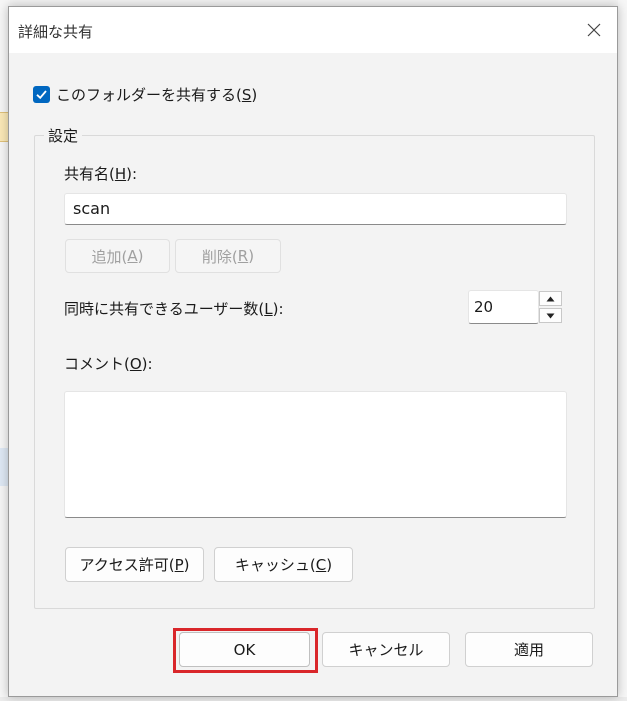  Describe the element at coordinates (503, 307) in the screenshot. I see `user-limit-input: 20` at that location.